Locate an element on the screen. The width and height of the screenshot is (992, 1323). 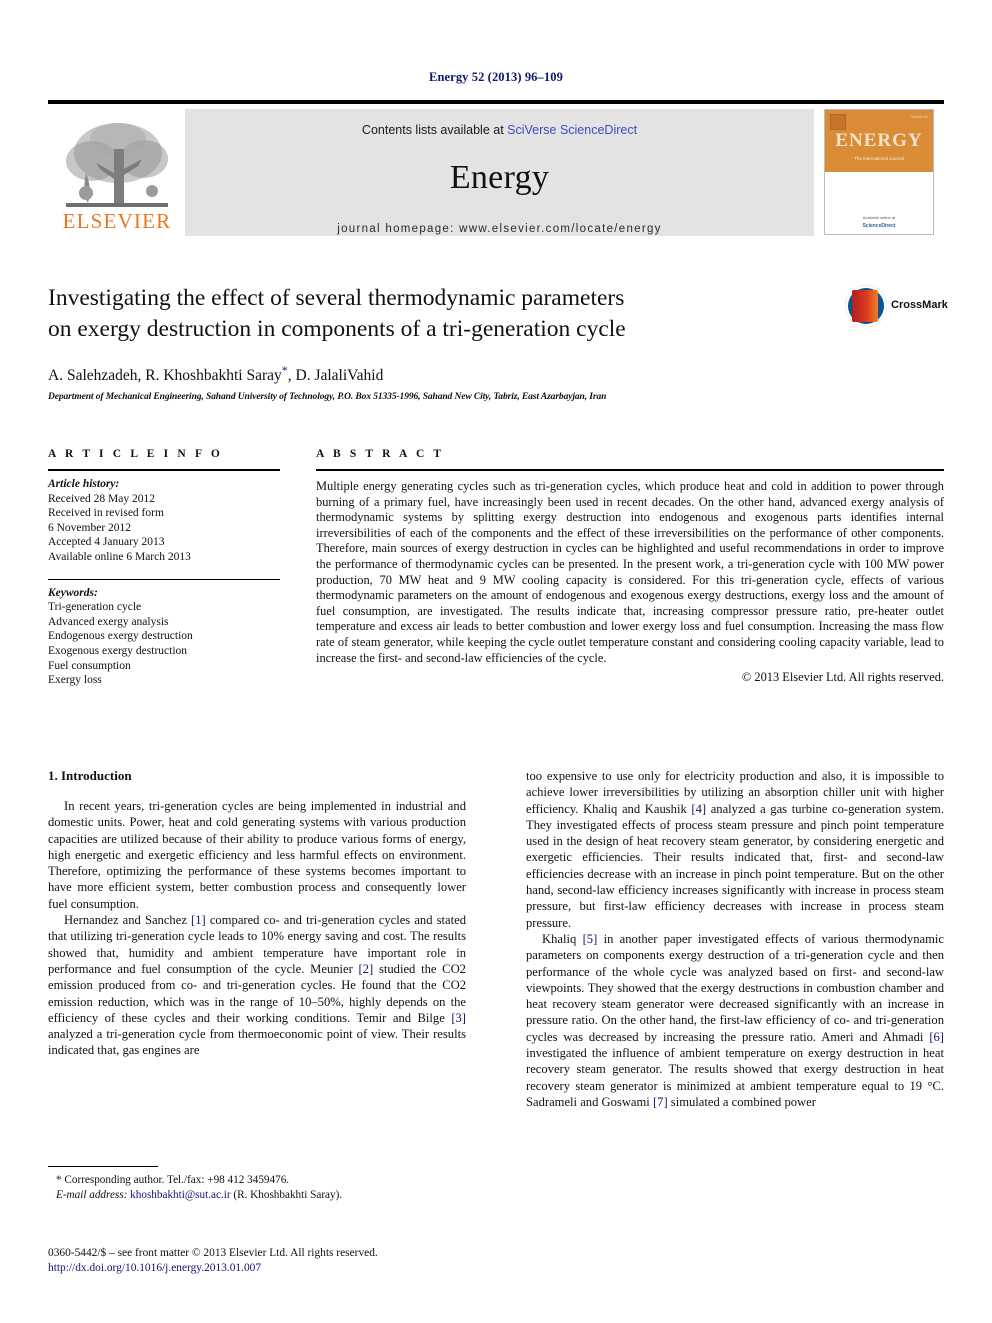
cover-journal-title: ENERGY is located at coordinates (879, 140).